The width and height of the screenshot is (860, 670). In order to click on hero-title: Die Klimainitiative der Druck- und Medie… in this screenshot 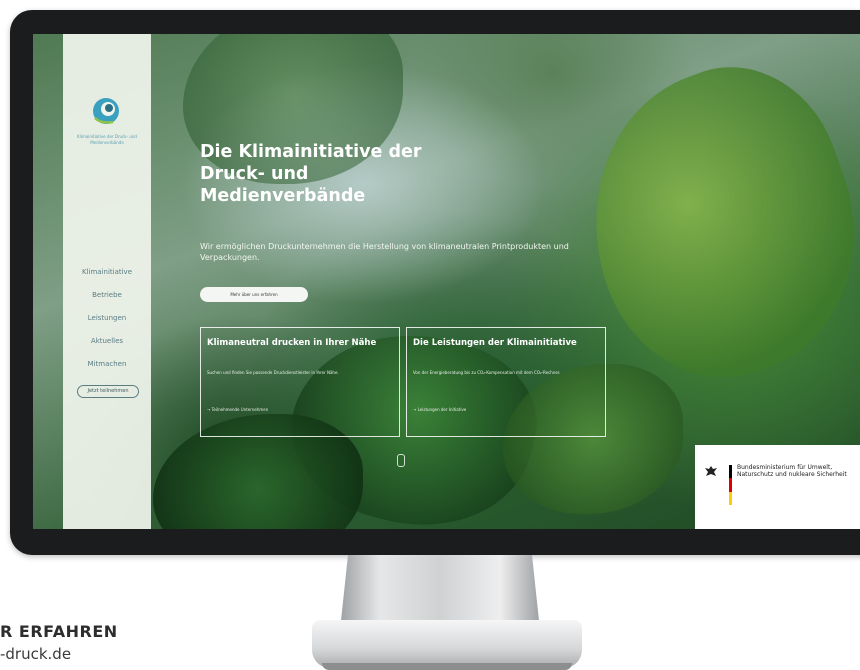, I will do `click(311, 174)`.